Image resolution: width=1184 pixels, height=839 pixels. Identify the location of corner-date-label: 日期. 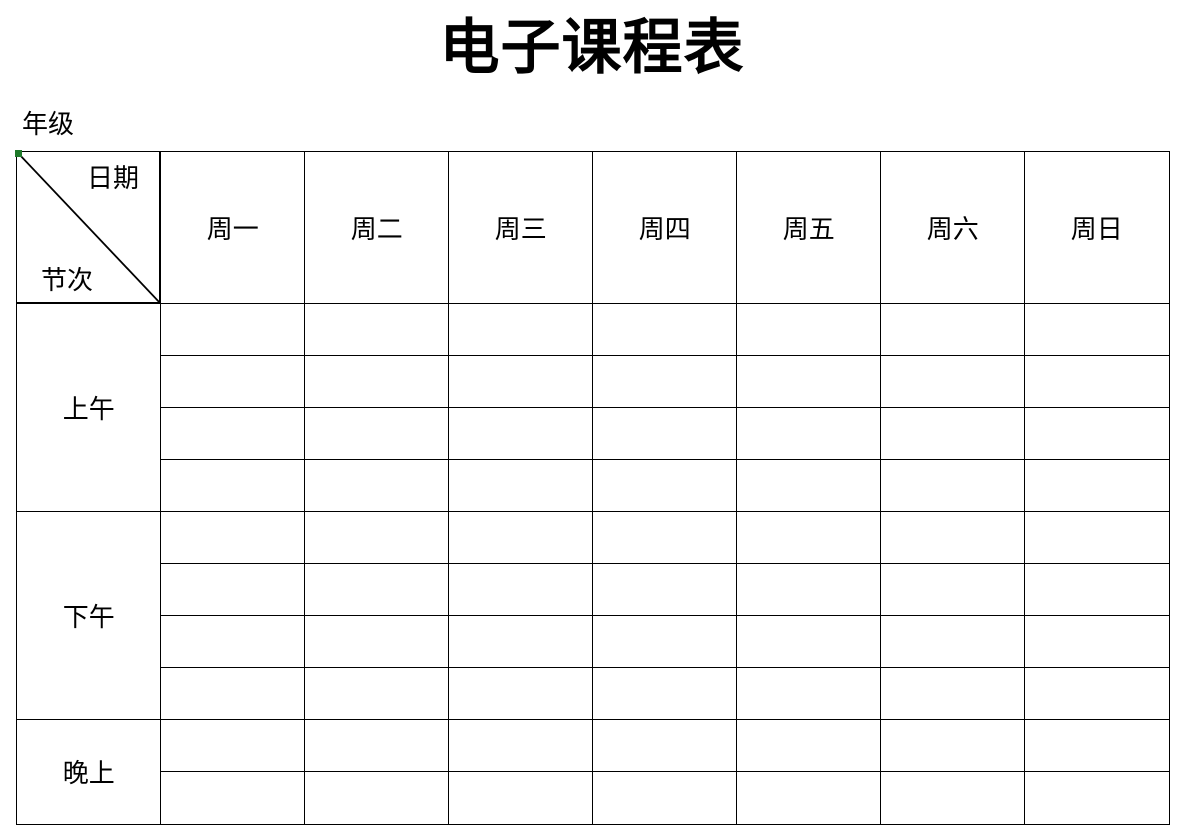
(112, 179).